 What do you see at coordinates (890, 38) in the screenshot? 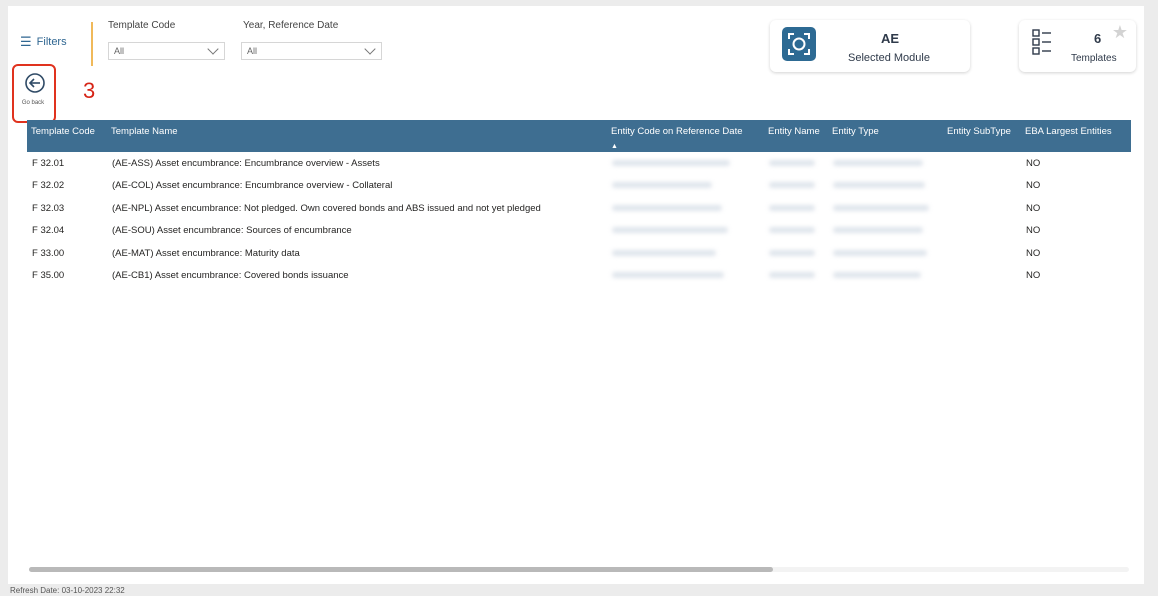
I see `module-value: AE` at bounding box center [890, 38].